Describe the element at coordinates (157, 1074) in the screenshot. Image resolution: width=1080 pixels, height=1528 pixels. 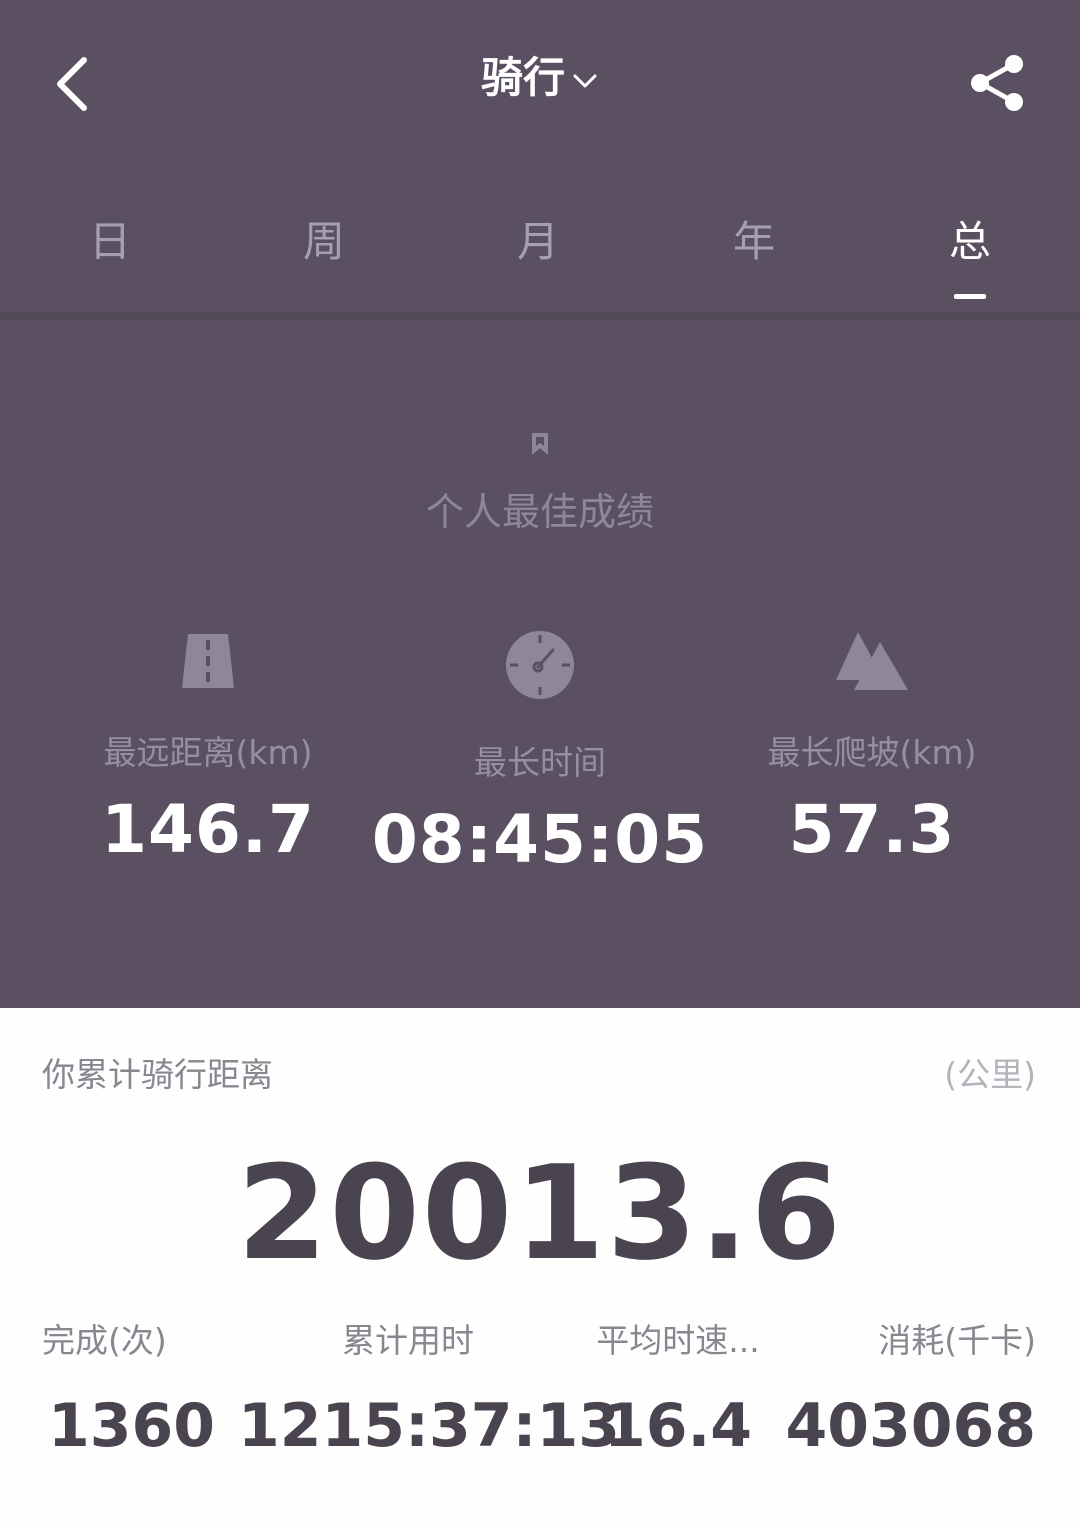
I see `cumulative-distance-label: 你累计骑行距离` at that location.